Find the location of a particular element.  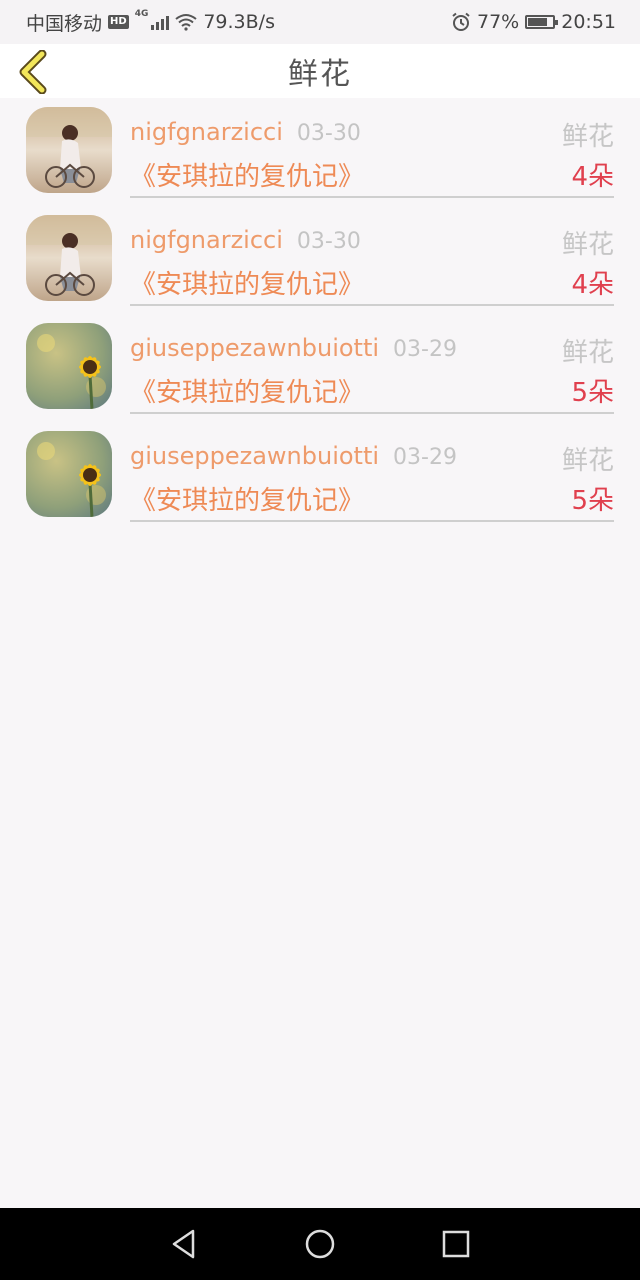

signal-icon is located at coordinates (160, 22).